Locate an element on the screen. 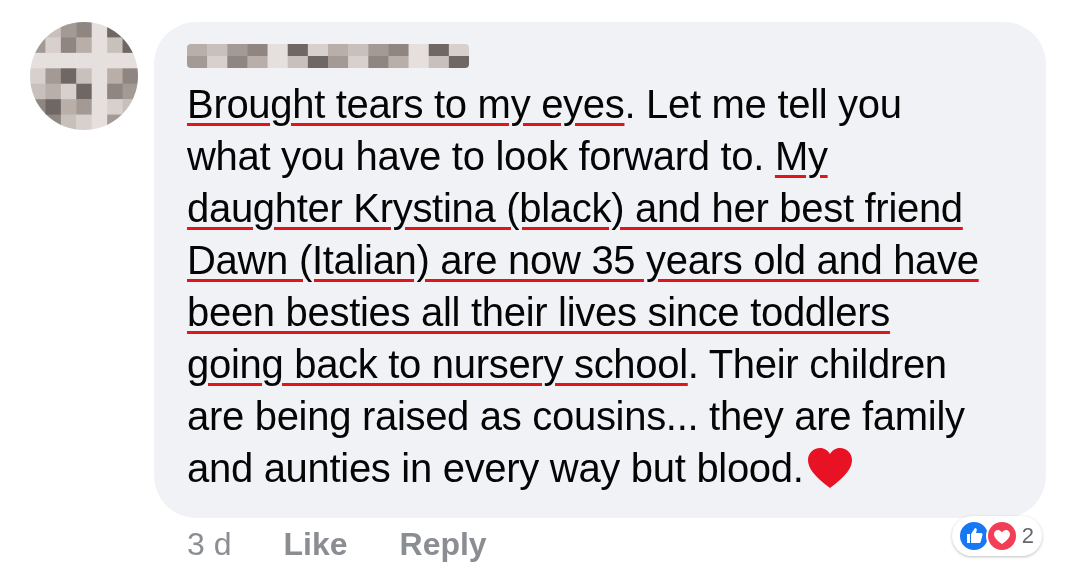 This screenshot has height=576, width=1080. reply-link: Reply is located at coordinates (443, 544).